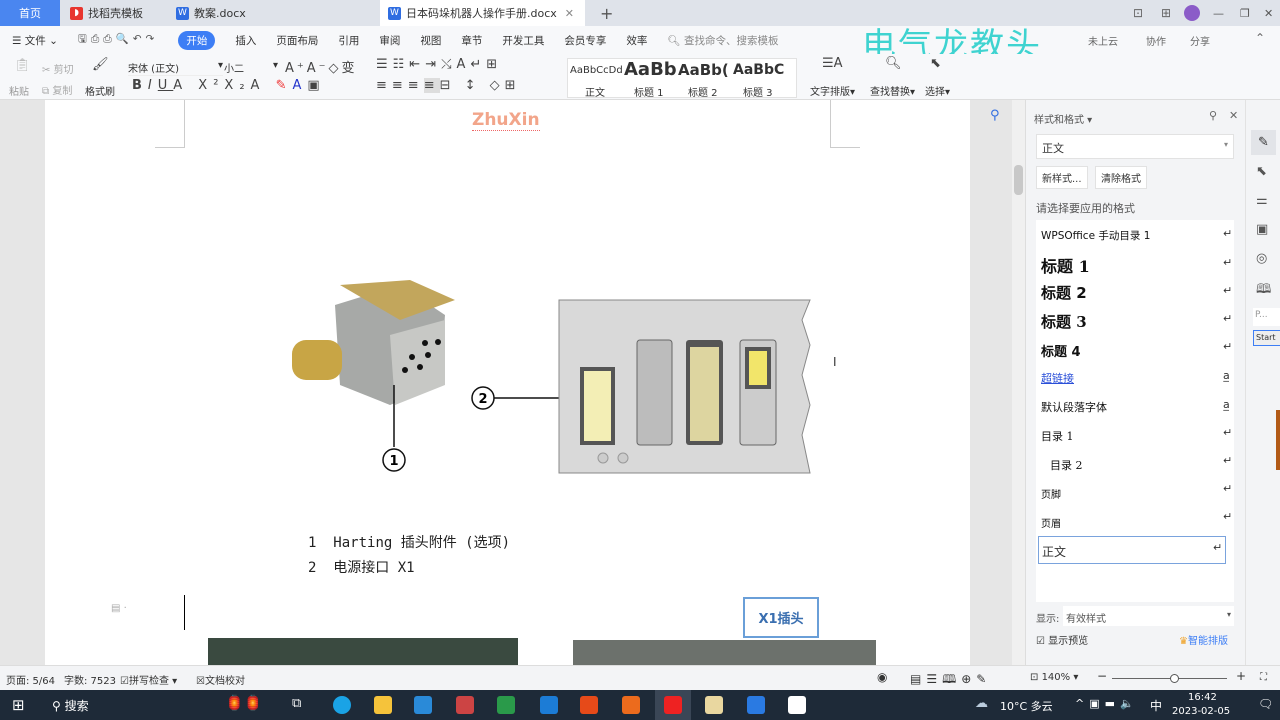 This screenshot has height=720, width=1280. What do you see at coordinates (1162, 13) in the screenshot?
I see `grid-icon: ⊞` at bounding box center [1162, 13].